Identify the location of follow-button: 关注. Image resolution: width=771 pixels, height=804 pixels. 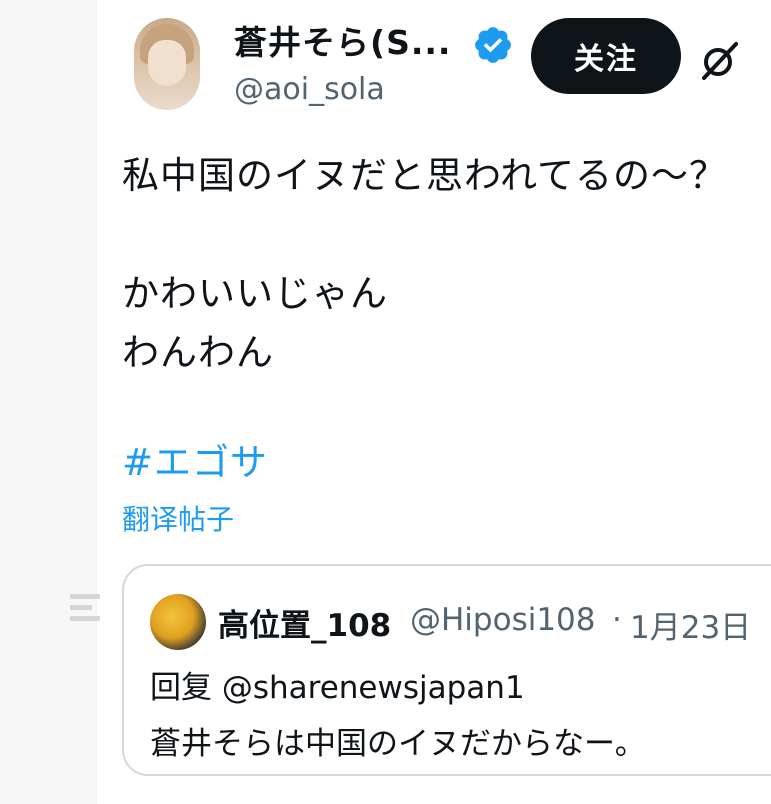
(606, 56).